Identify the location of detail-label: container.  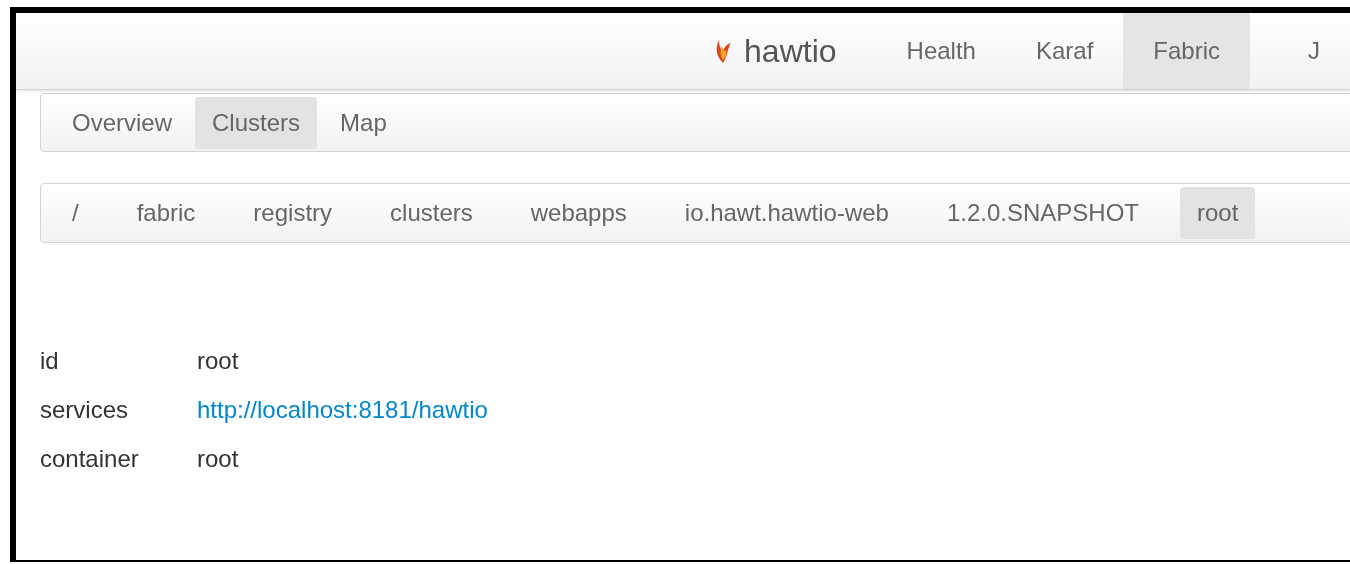
(90, 459).